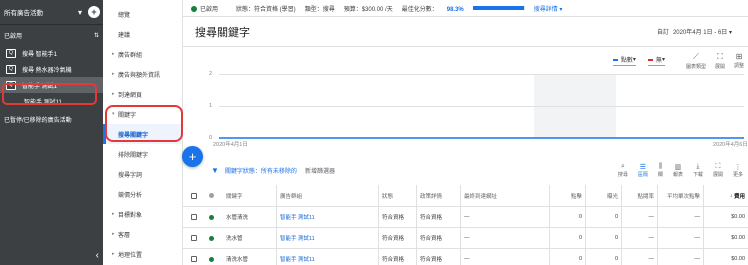 The height and width of the screenshot is (265, 748). I want to click on segment-button: ☰ 區隔, so click(643, 170).